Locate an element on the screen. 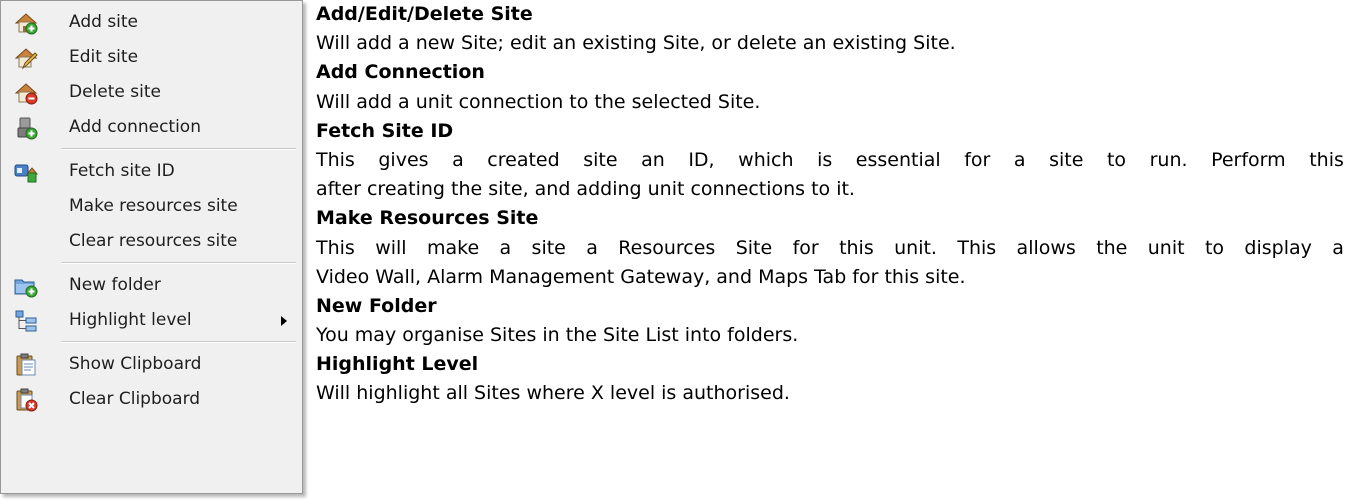 This screenshot has height=504, width=1347. menu-item-fetch-site-id: Fetch site ID is located at coordinates (151, 171).